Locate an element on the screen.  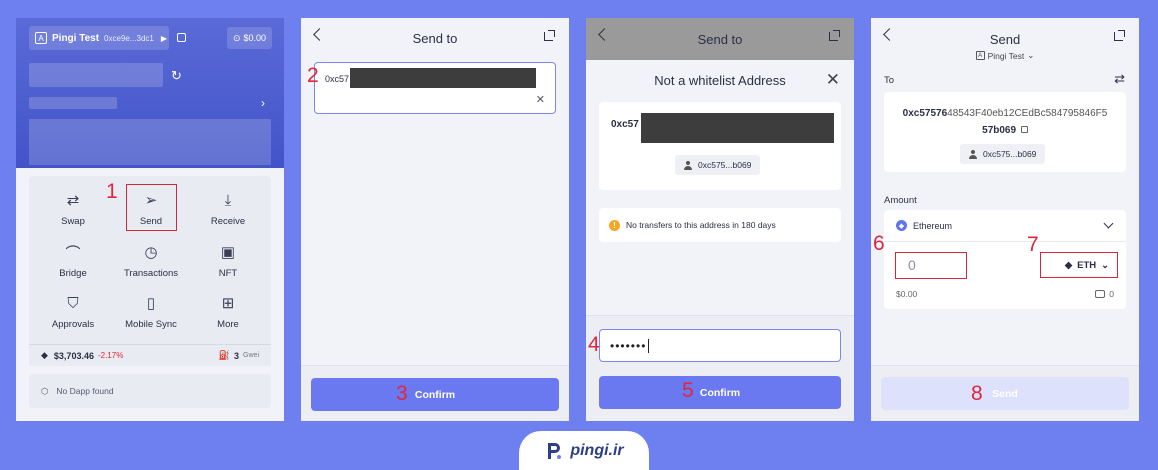
action-transactions: ◷ Transactions is located at coordinates (151, 263).